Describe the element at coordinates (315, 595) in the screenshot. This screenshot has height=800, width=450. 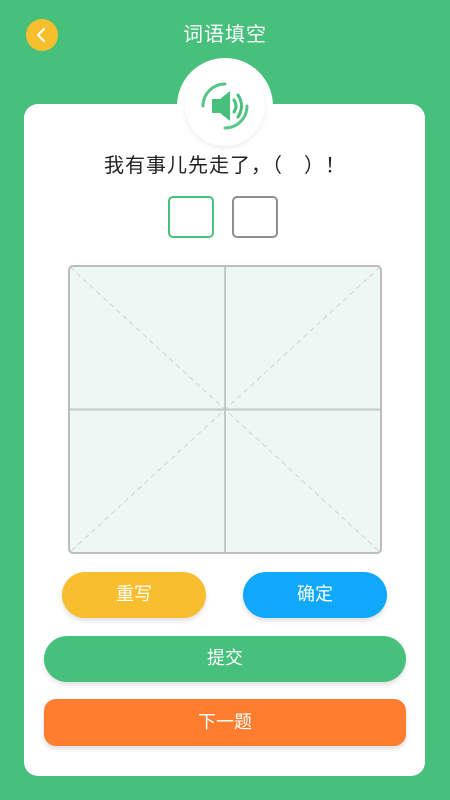
I see `confirm-button: 确定` at that location.